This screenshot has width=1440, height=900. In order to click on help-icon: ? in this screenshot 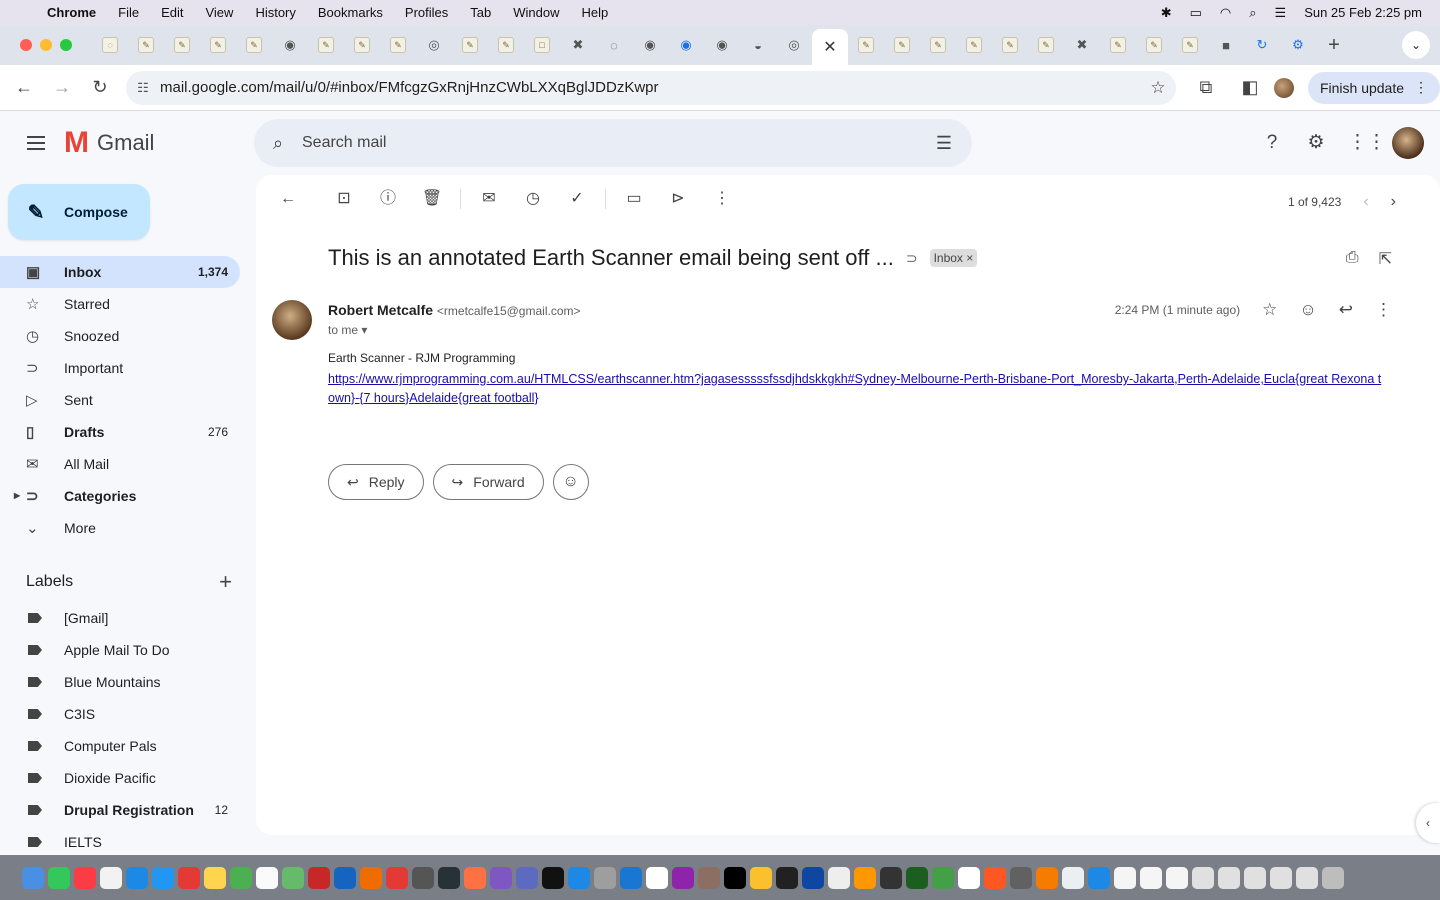, I will do `click(1272, 143)`.